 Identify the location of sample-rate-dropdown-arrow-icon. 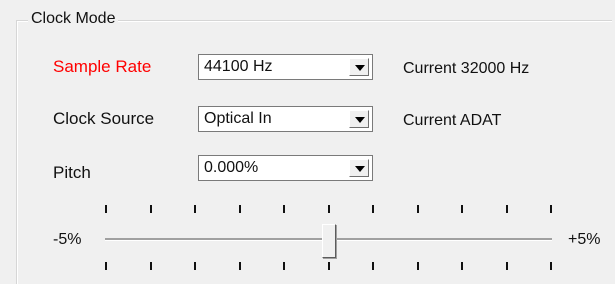
(359, 67).